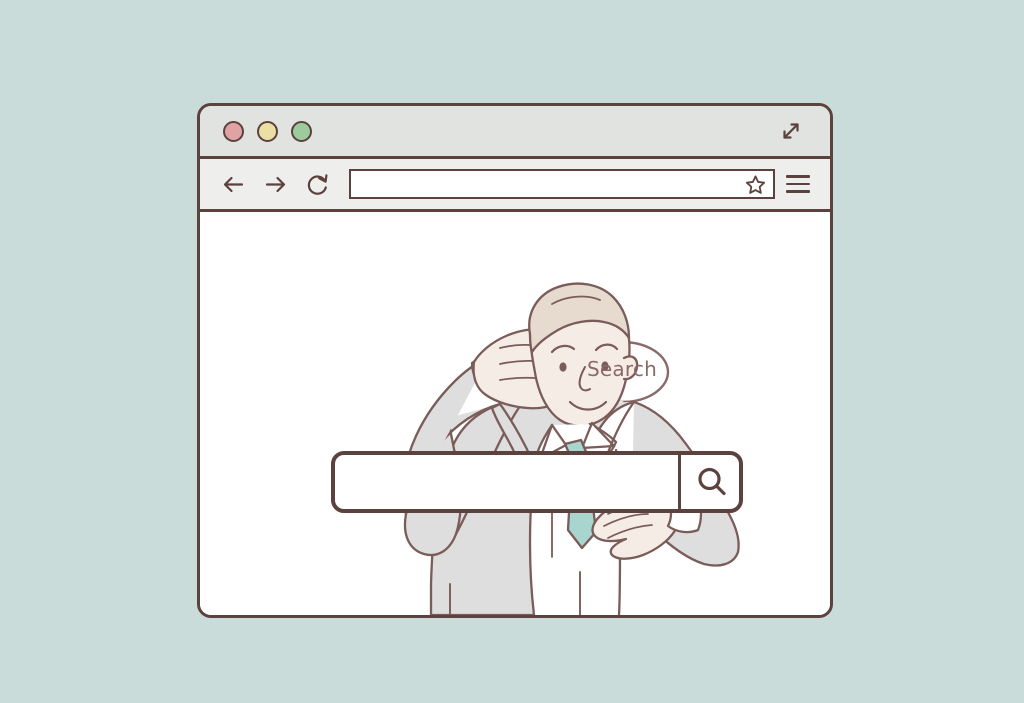 This screenshot has width=1024, height=703. I want to click on close-button, so click(233, 131).